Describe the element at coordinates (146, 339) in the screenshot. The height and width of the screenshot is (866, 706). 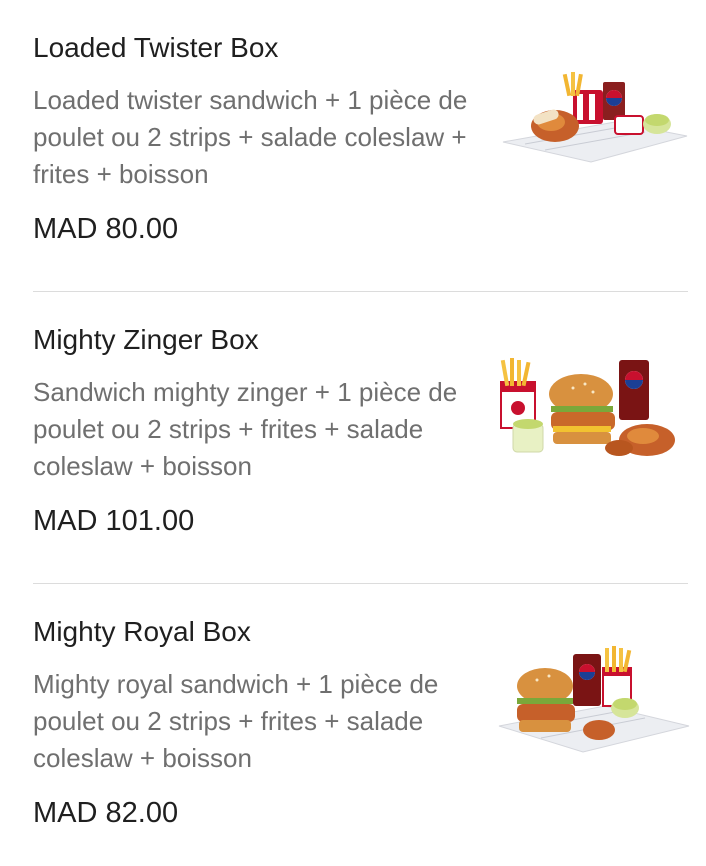
I see `menu-item-title: Mighty Zinger Box` at that location.